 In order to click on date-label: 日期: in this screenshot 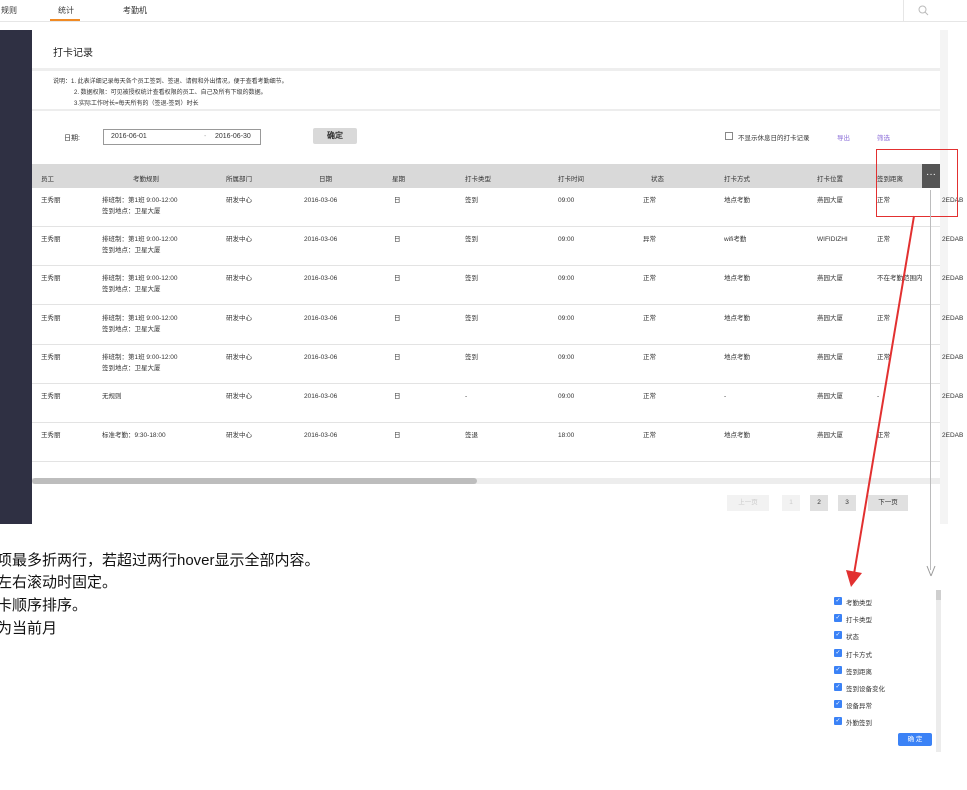, I will do `click(72, 138)`.